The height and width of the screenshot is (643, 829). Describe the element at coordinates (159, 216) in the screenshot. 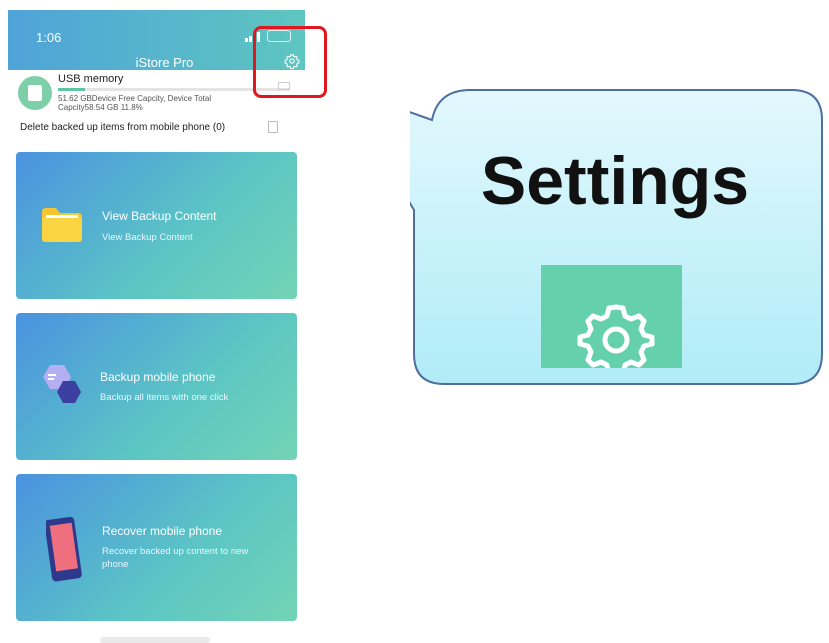

I see `card-title: View Backup Content` at that location.